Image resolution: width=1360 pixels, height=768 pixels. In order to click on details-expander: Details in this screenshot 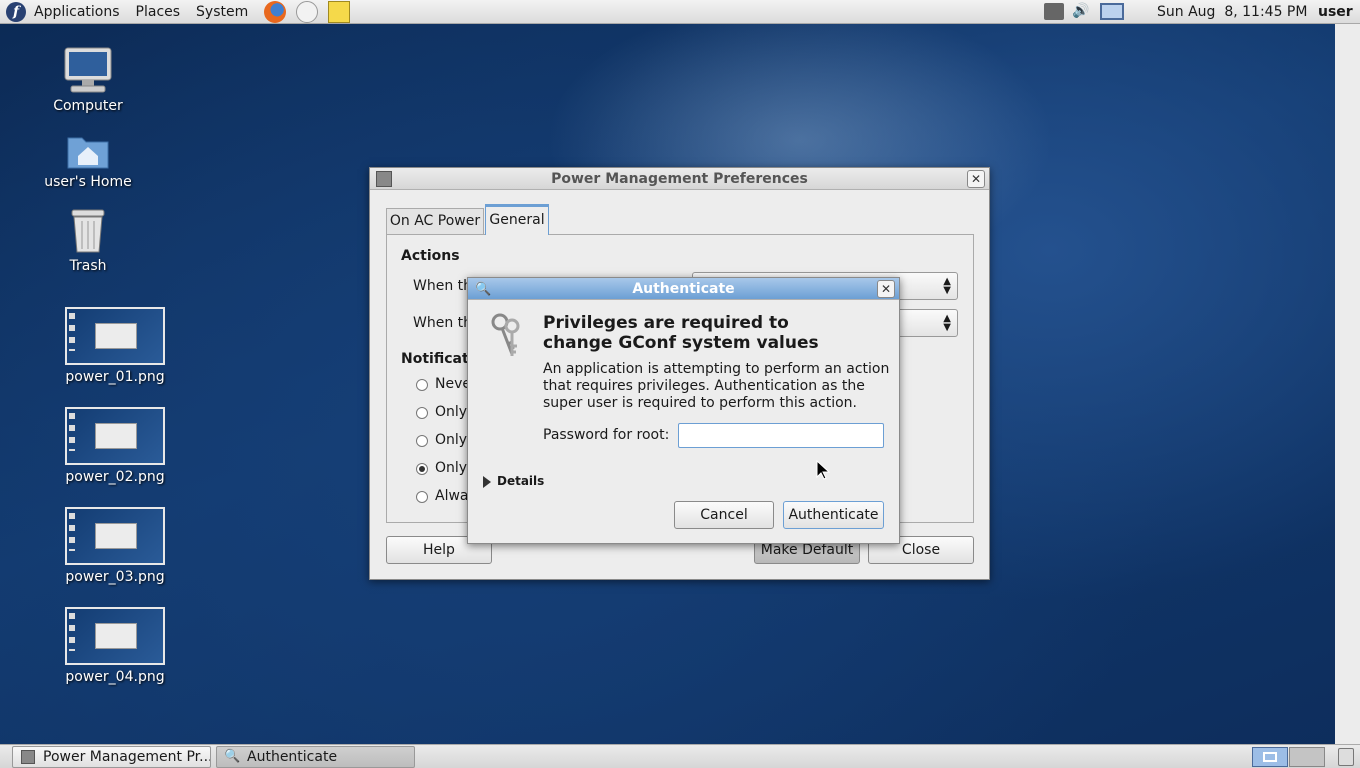, I will do `click(513, 481)`.